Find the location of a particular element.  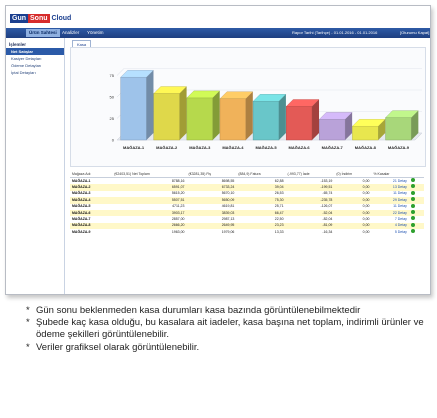

logo-part-2: Sonu is located at coordinates (39, 18).